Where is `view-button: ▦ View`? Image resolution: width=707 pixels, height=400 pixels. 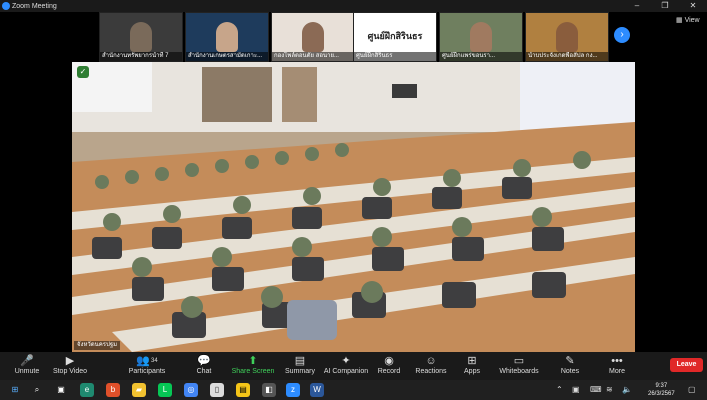 view-button: ▦ View is located at coordinates (688, 20).